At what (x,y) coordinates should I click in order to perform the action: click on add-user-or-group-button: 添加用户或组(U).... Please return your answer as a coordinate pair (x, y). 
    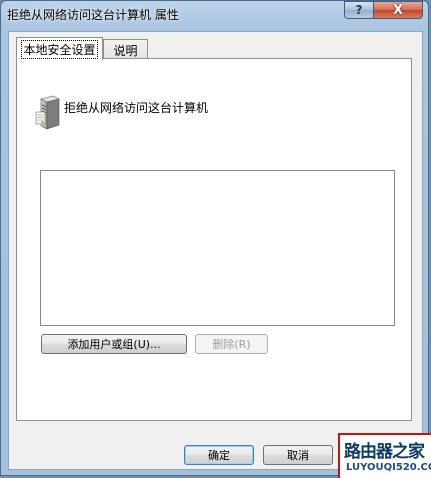
    Looking at the image, I should click on (114, 344).